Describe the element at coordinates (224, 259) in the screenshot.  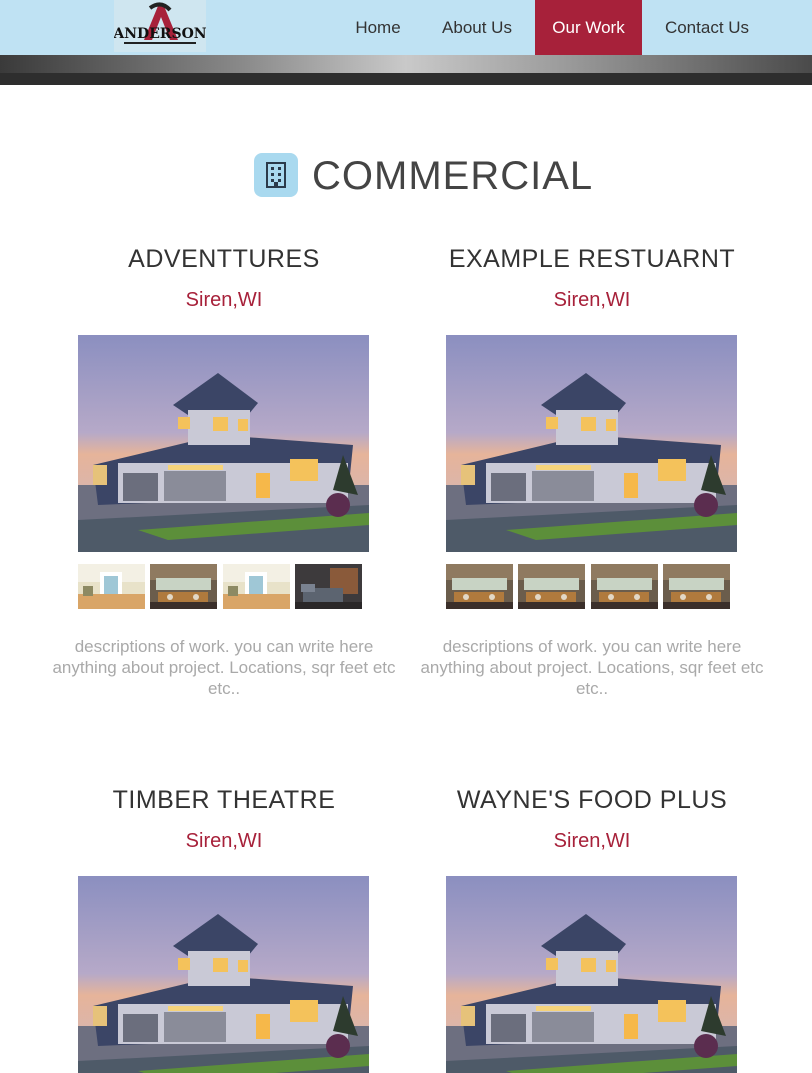
I see `project-title: ADVENTTURES` at that location.